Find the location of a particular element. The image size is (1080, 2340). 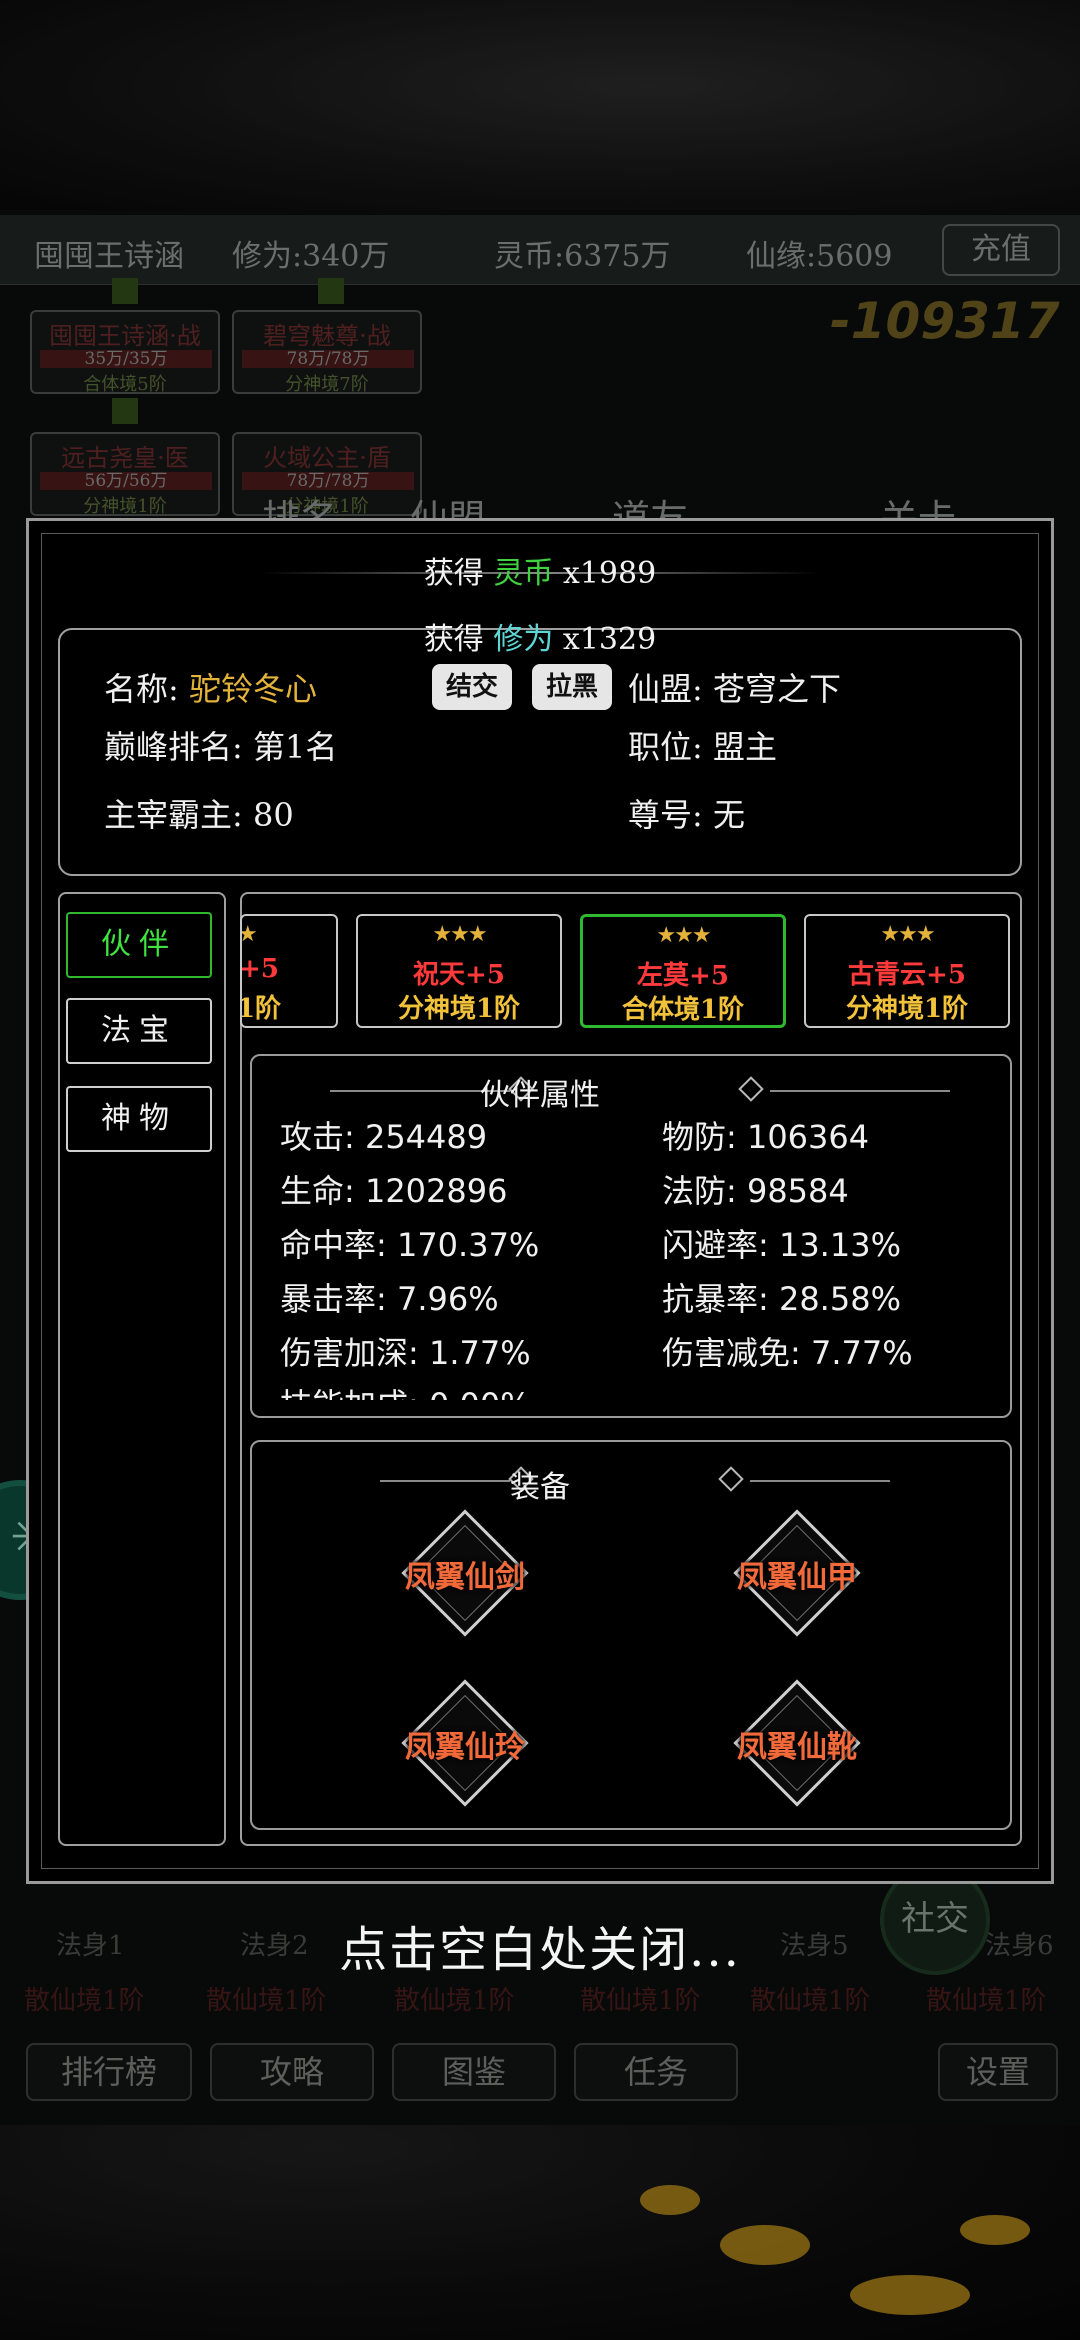

peak-rank-row: 巅峰排名: 第1名 is located at coordinates (220, 745).